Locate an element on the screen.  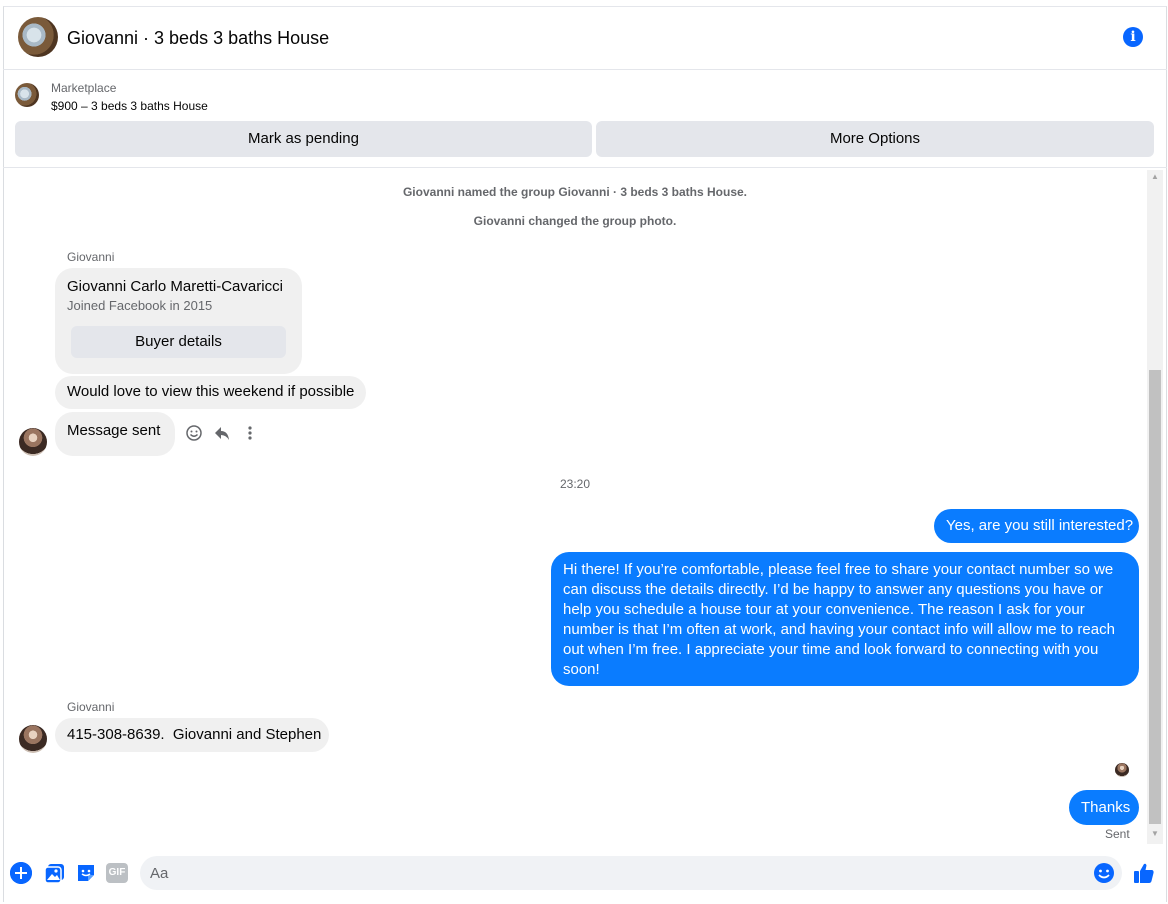
sticker-icon is located at coordinates (86, 873).